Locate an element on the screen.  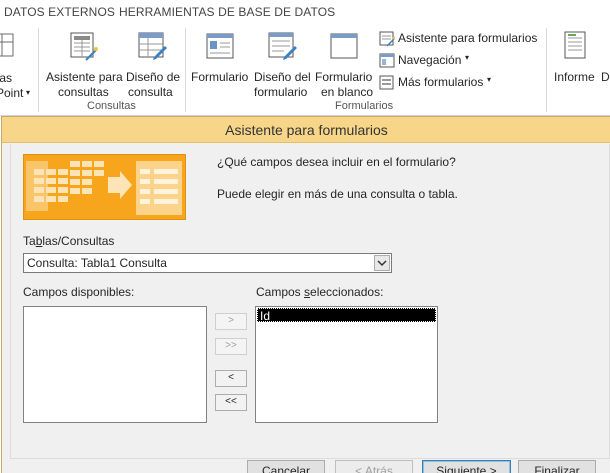
tab-datos-externos: DATOS EXTERNOS is located at coordinates (59, 12).